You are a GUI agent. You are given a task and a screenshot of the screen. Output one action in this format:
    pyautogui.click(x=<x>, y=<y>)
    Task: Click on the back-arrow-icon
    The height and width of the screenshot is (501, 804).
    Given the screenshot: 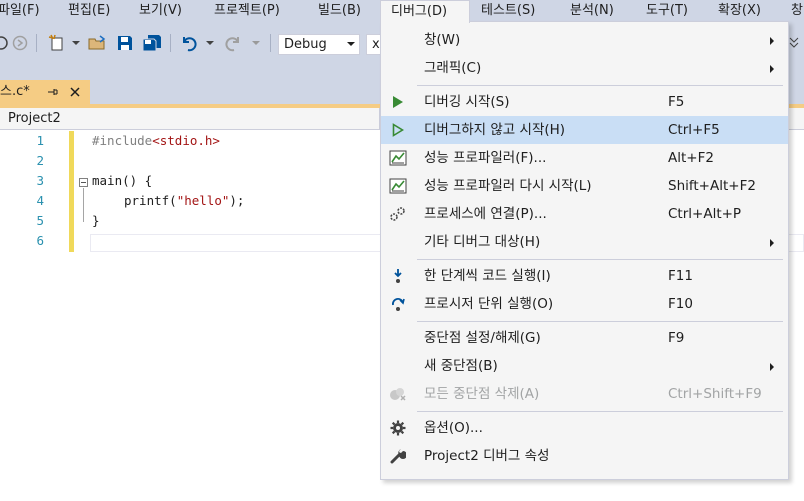 What is the action you would take?
    pyautogui.click(x=5, y=43)
    